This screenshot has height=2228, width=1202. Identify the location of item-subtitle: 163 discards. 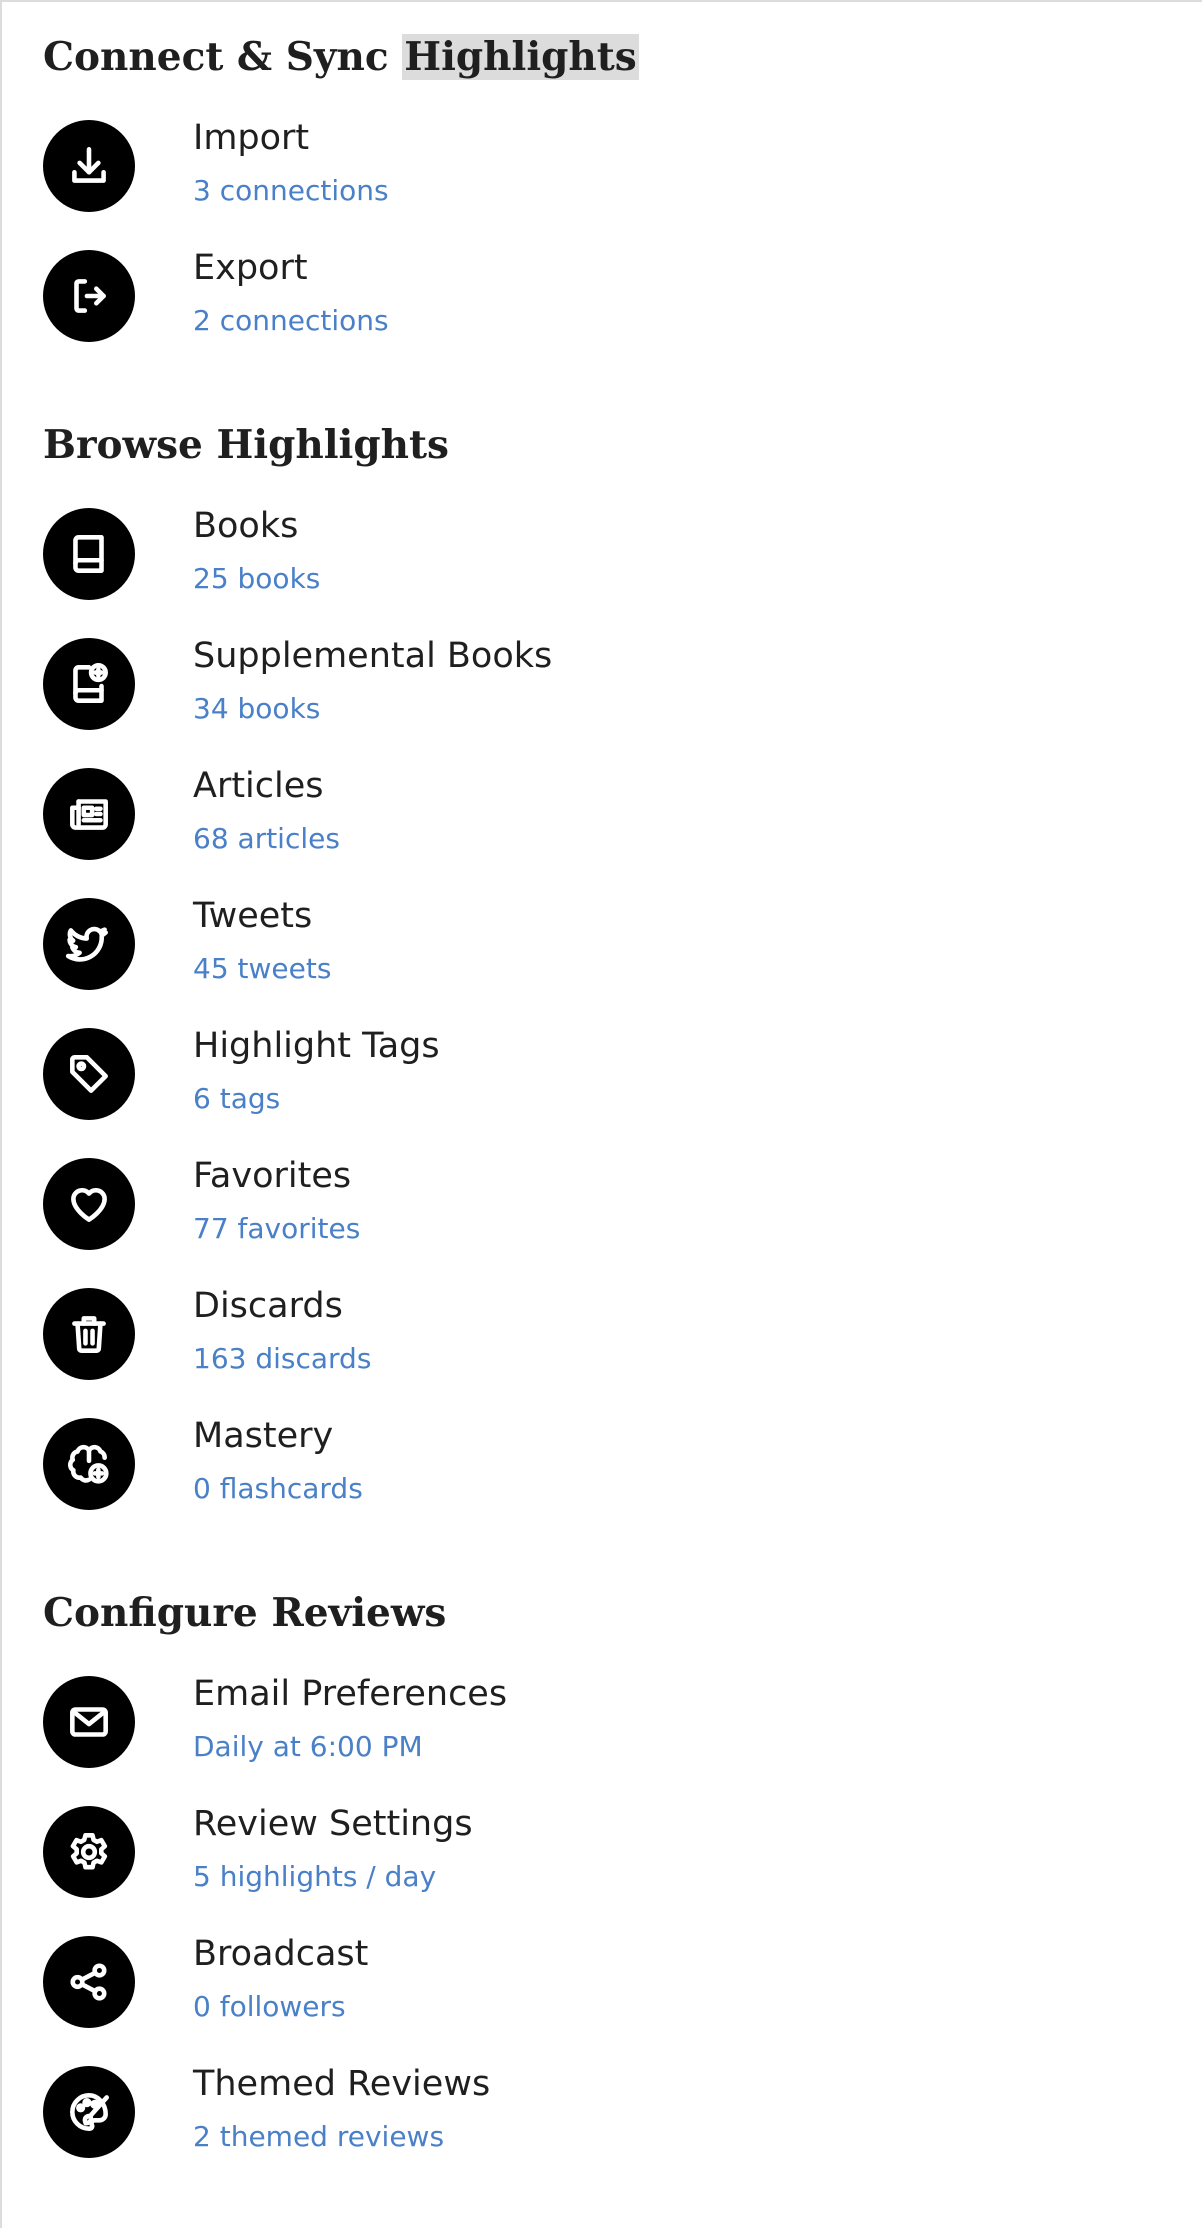
(282, 1358).